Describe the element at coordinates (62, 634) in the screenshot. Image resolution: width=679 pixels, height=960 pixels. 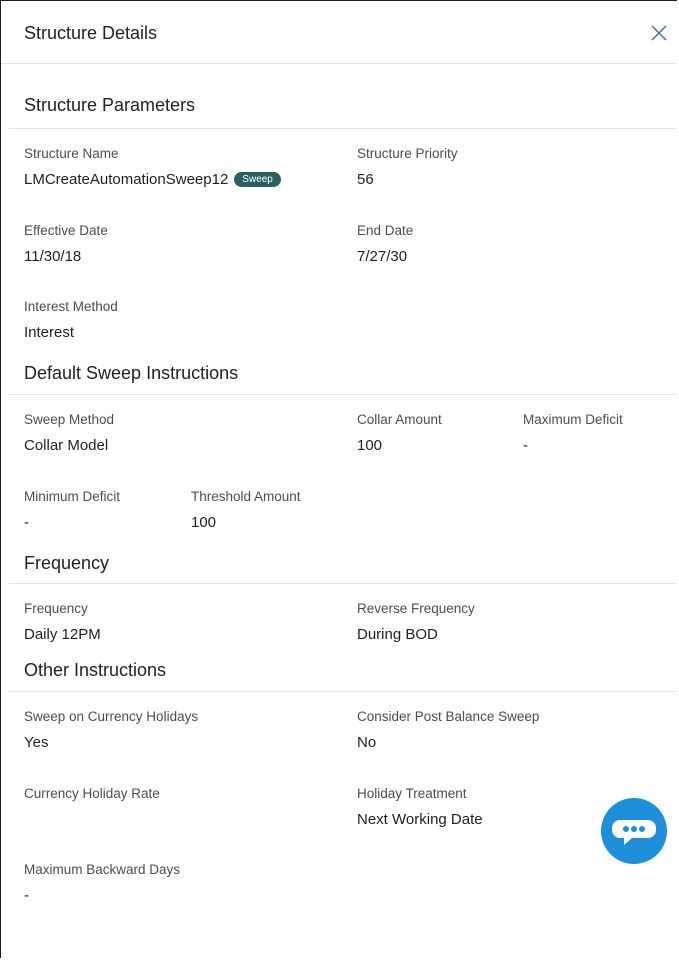
I see `frequency-value: Daily 12PM` at that location.